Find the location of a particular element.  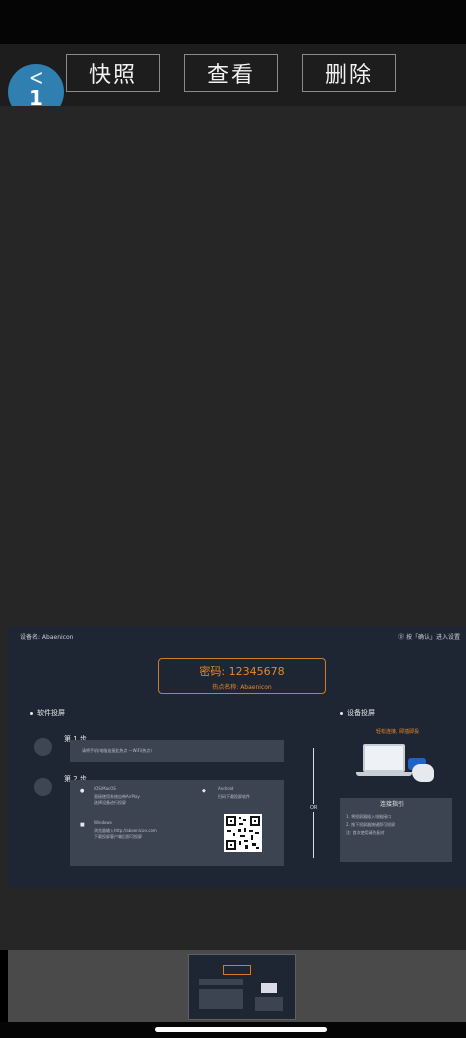

viewer-bottom is located at coordinates (237, 919).